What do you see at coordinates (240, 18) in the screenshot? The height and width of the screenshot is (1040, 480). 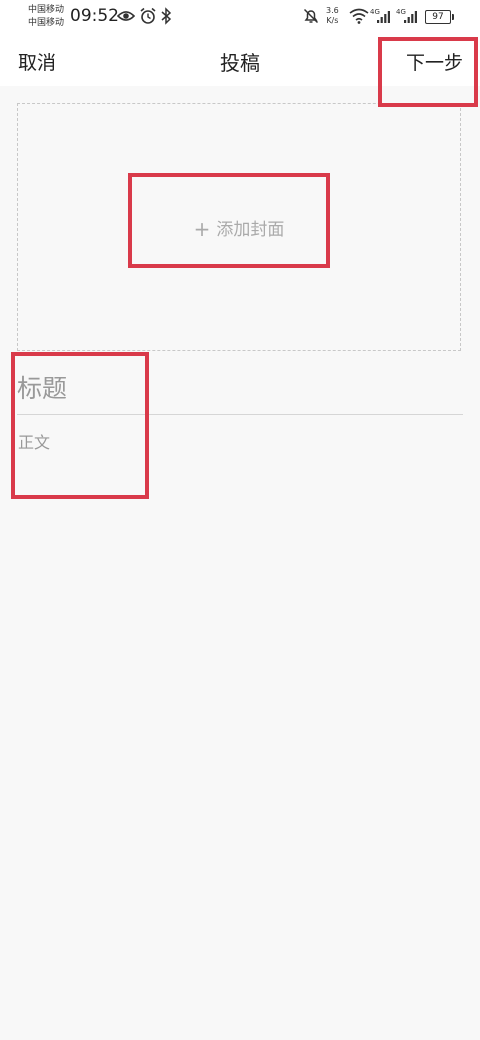 I see `status-bar: 中国移动 中国移动 09:52 3.6 K/s 4G 4G 97` at bounding box center [240, 18].